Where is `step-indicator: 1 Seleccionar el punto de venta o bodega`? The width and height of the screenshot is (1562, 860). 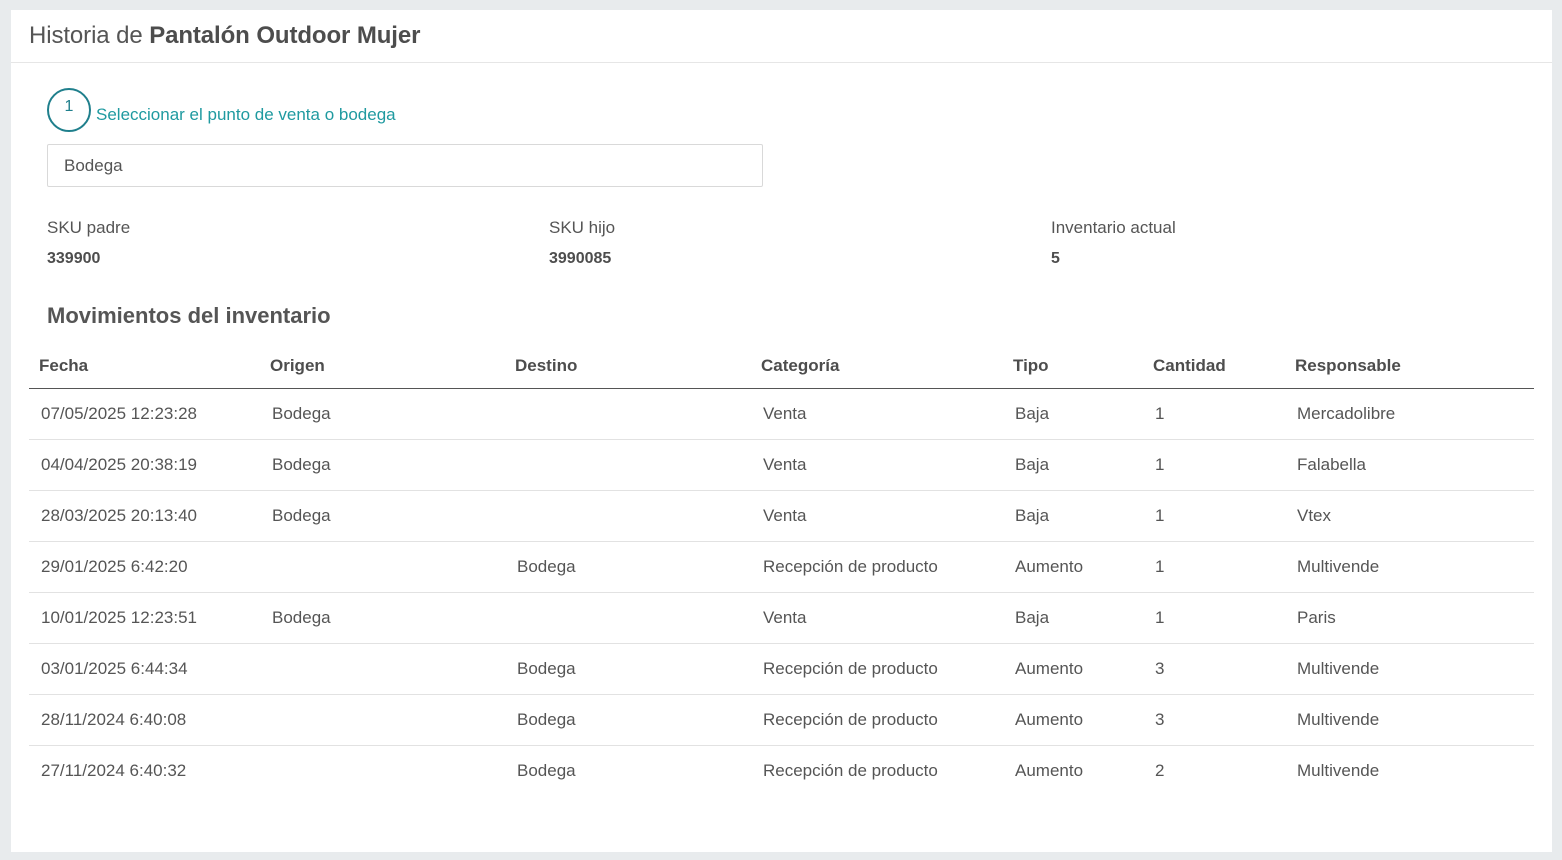 step-indicator: 1 Seleccionar el punto de venta o bodega is located at coordinates (221, 110).